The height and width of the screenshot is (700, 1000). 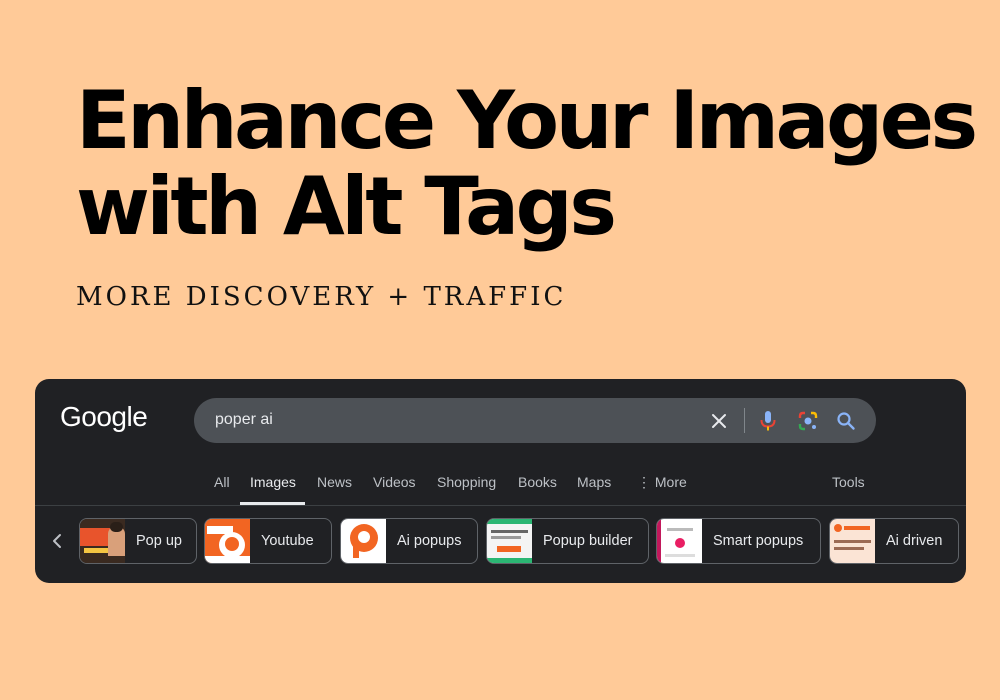 What do you see at coordinates (808, 421) in the screenshot?
I see `lens-icon` at bounding box center [808, 421].